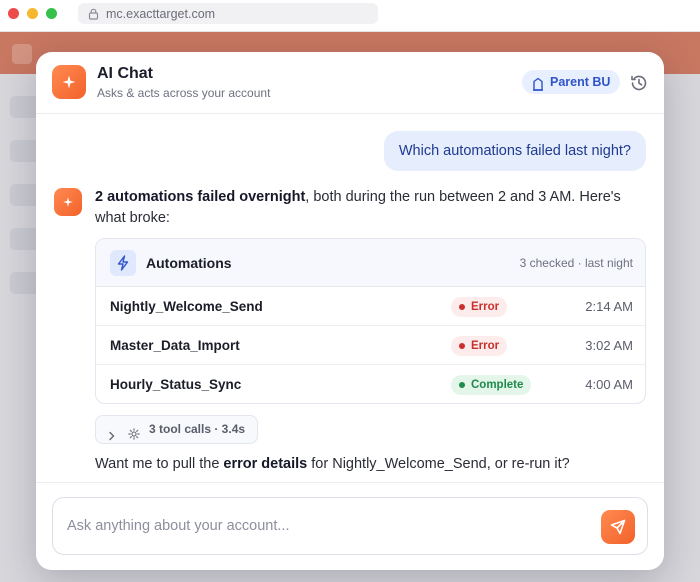  Describe the element at coordinates (609, 345) in the screenshot. I see `automation-time: 3:02 AM` at that location.